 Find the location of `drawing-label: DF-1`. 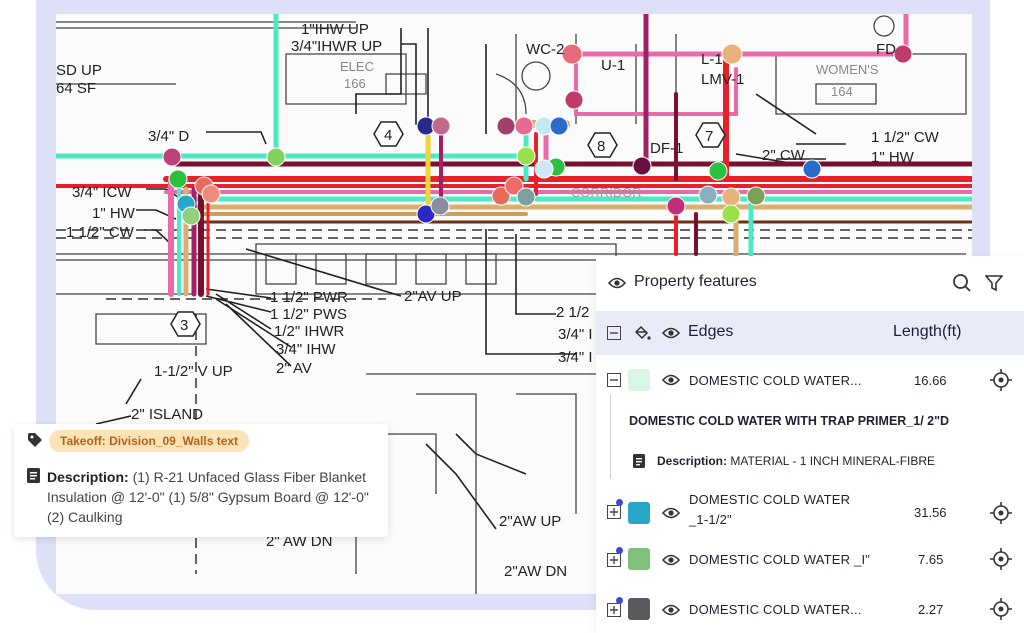

drawing-label: DF-1 is located at coordinates (666, 148).